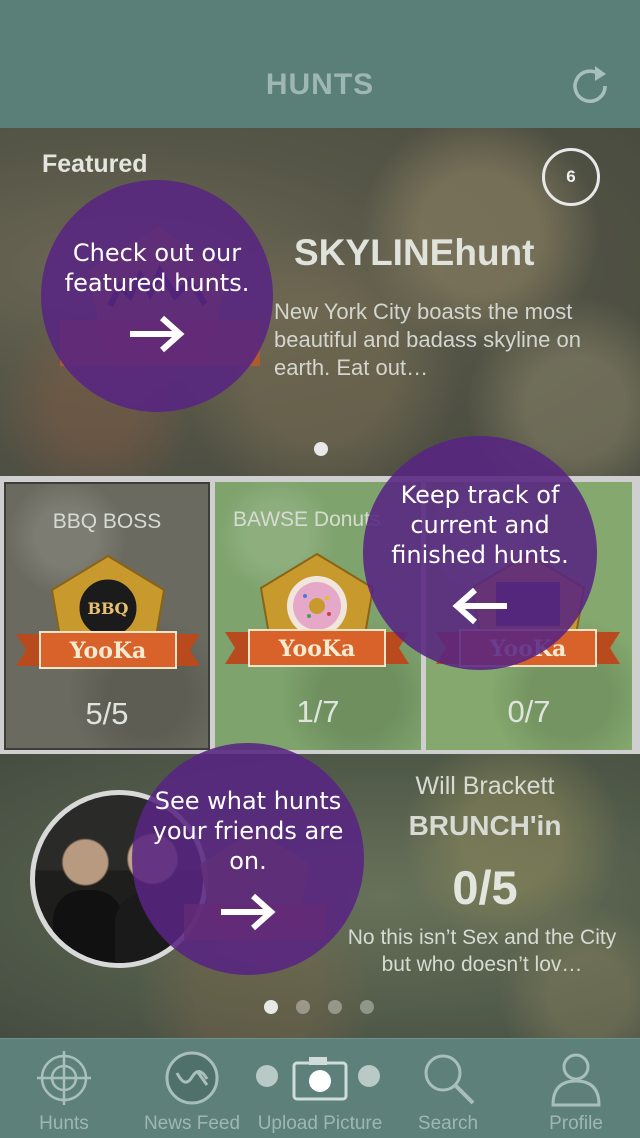 This screenshot has width=640, height=1138. Describe the element at coordinates (307, 519) in the screenshot. I see `hunt-card-title: BAWSE Donuts` at that location.